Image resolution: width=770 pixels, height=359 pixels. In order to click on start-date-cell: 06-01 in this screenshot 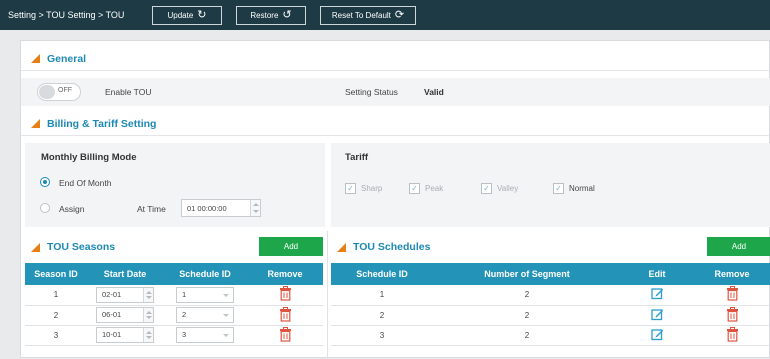, I will do `click(125, 315)`.